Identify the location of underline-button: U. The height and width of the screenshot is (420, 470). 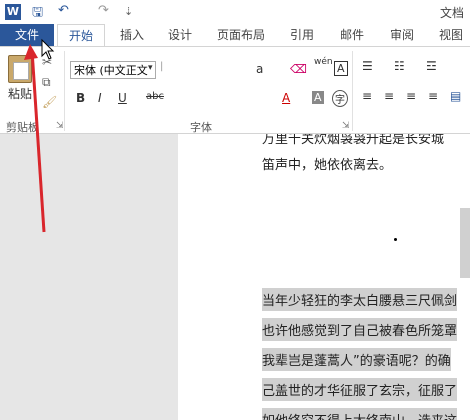
(122, 98).